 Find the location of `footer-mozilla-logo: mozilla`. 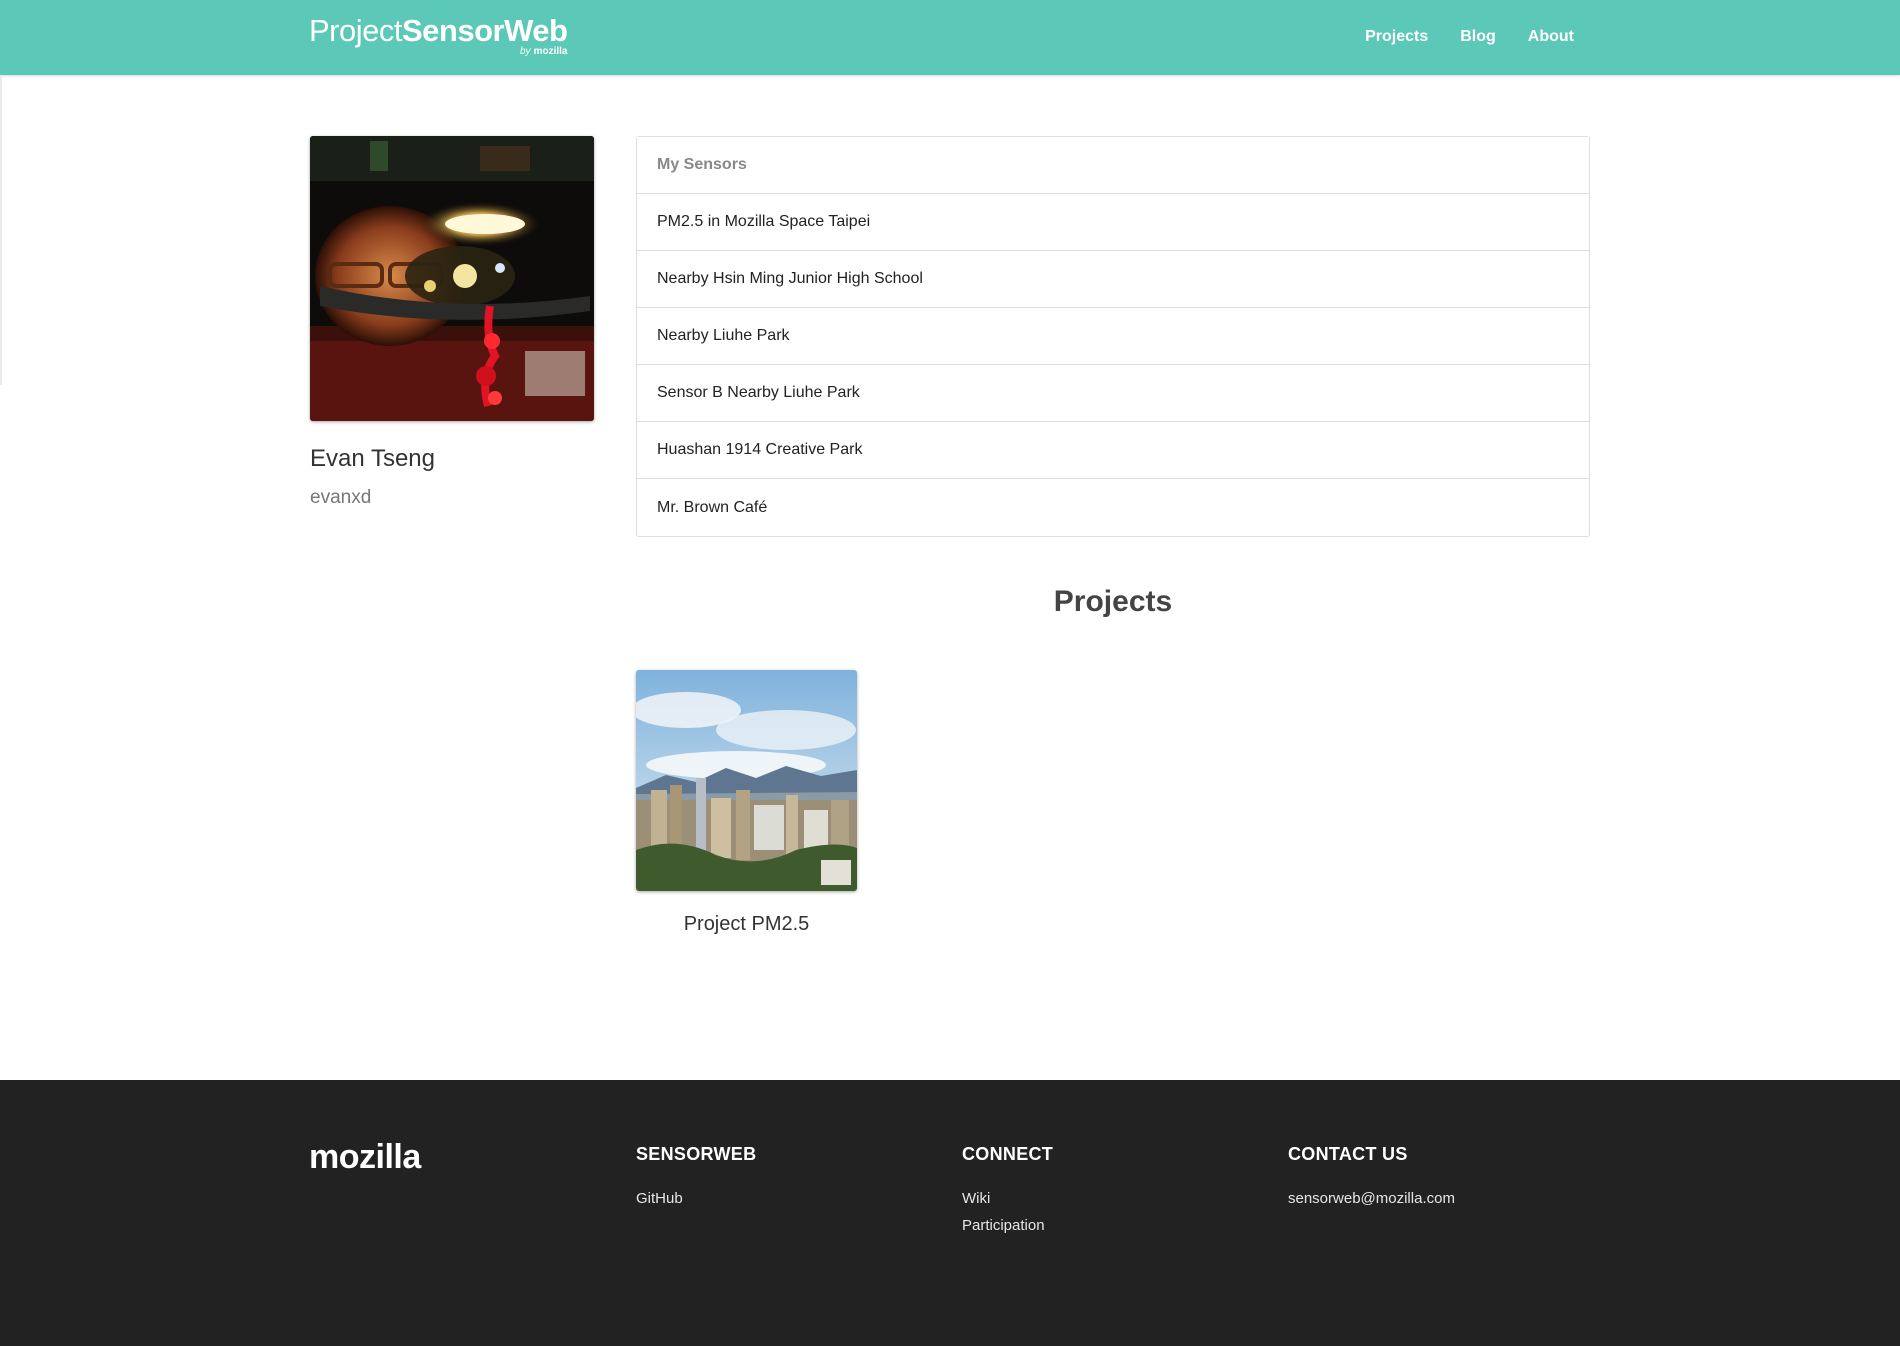

footer-mozilla-logo: mozilla is located at coordinates (365, 1157).